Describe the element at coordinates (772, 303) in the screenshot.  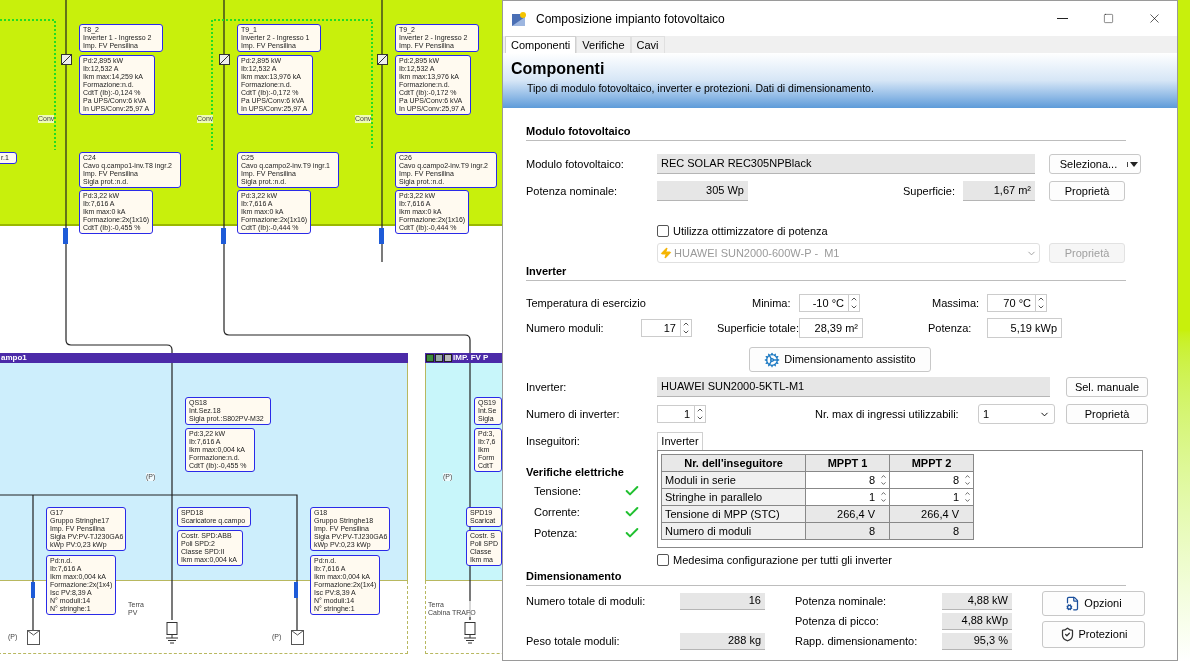
I see `field-label: Minima:` at that location.